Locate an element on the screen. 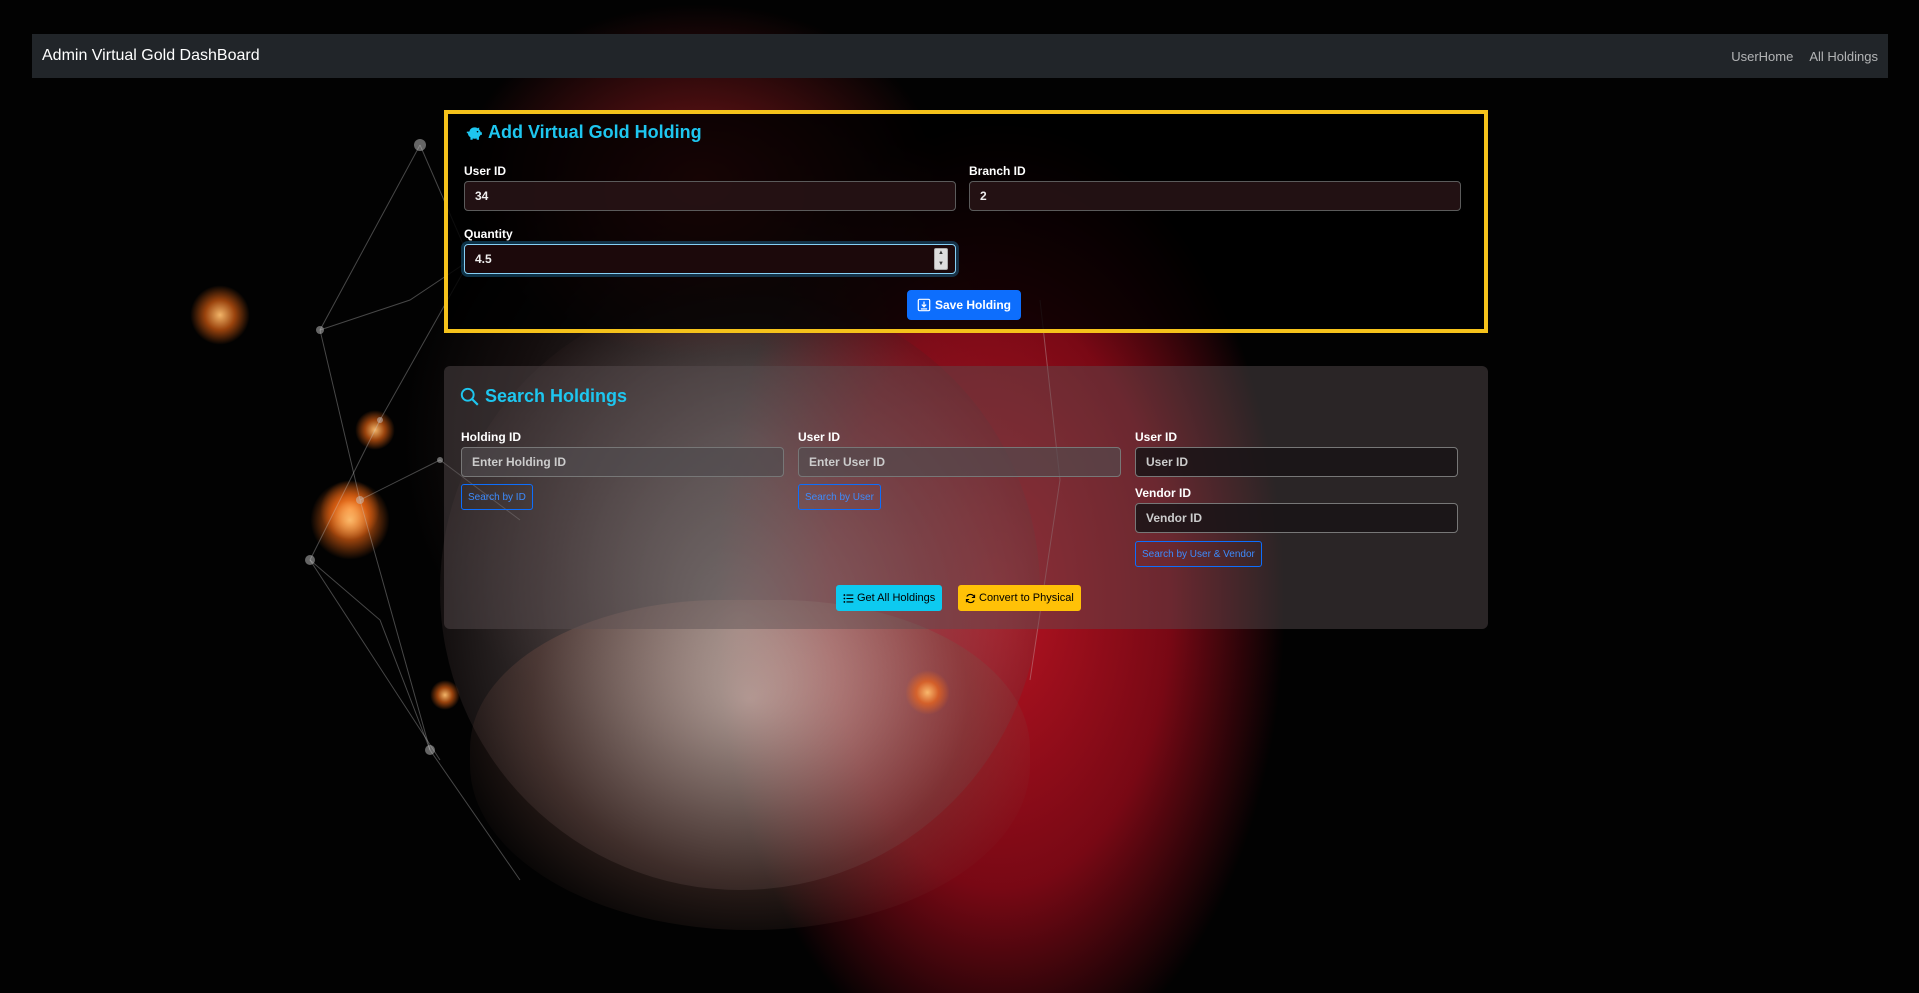  save-holding-label: Save Holding is located at coordinates (973, 305).